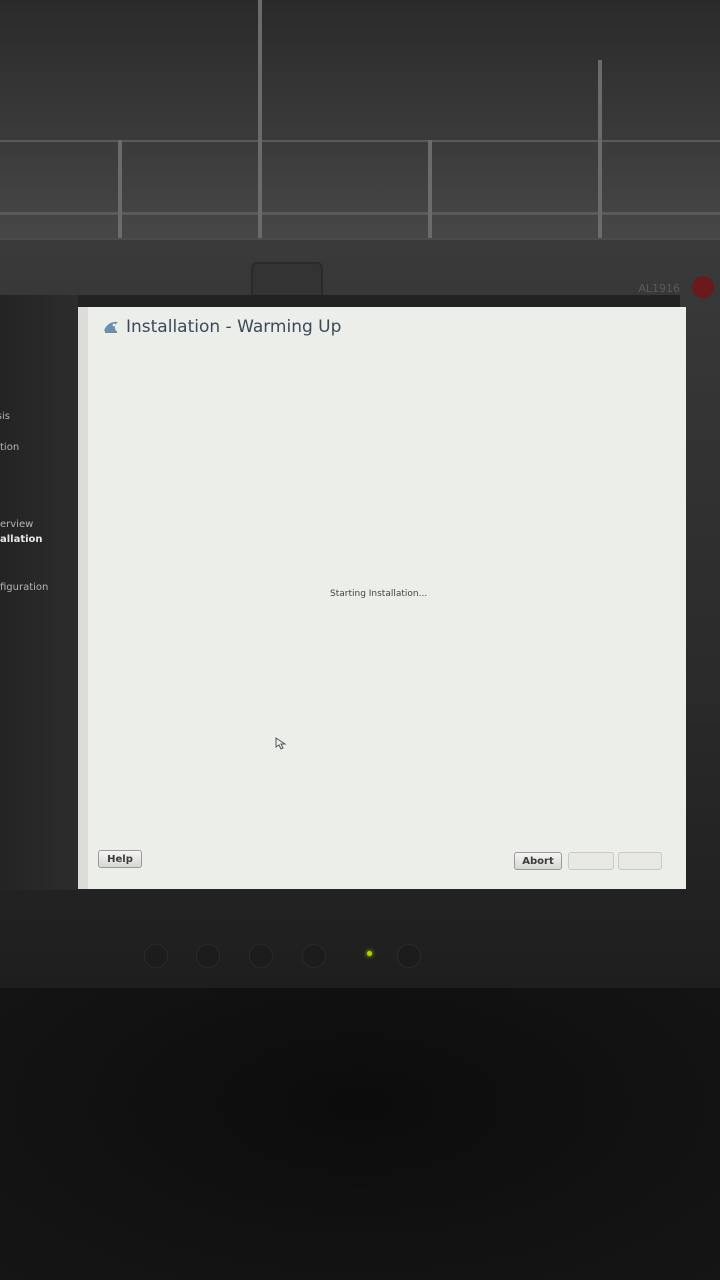 The image size is (720, 1280). I want to click on mouse-pointer-icon, so click(281, 742).